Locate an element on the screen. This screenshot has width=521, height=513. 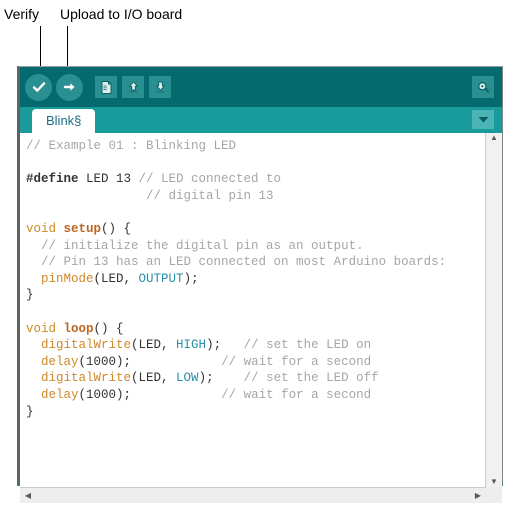
open-button is located at coordinates (133, 87).